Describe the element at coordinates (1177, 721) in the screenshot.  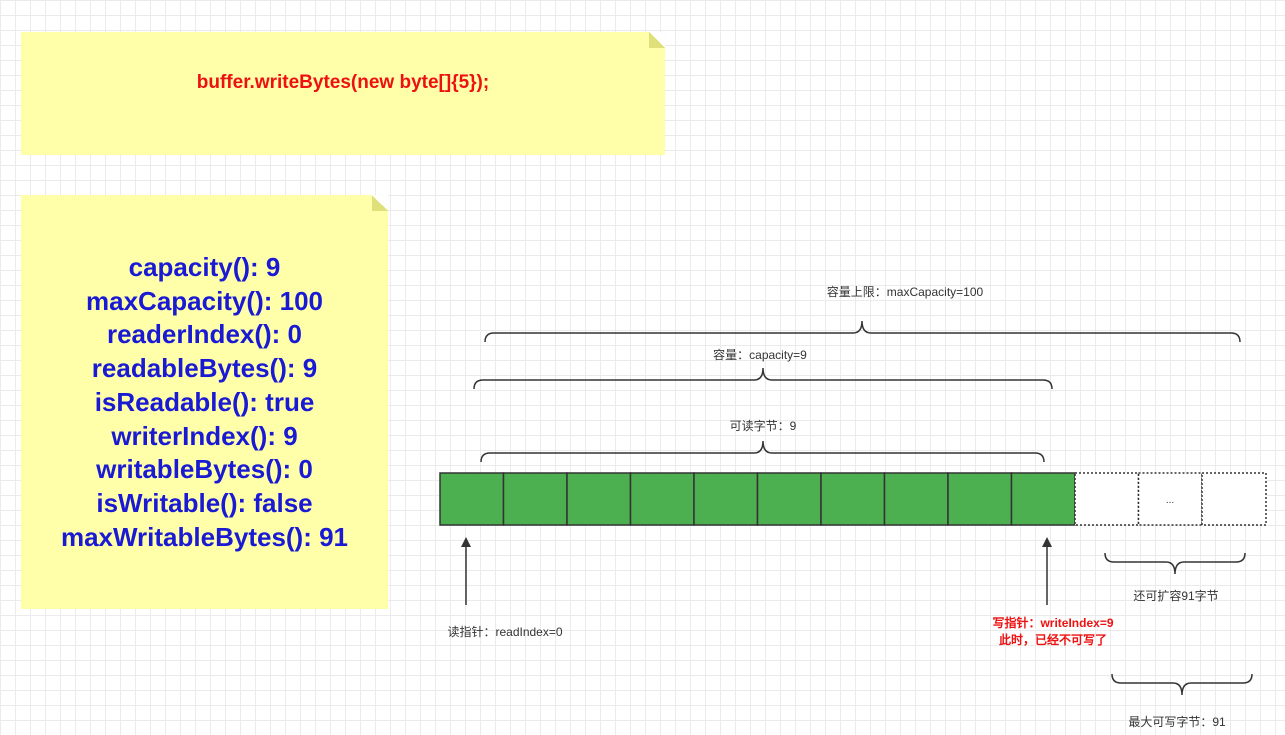
I see `max-writable-label: 最大可写字节：91` at that location.